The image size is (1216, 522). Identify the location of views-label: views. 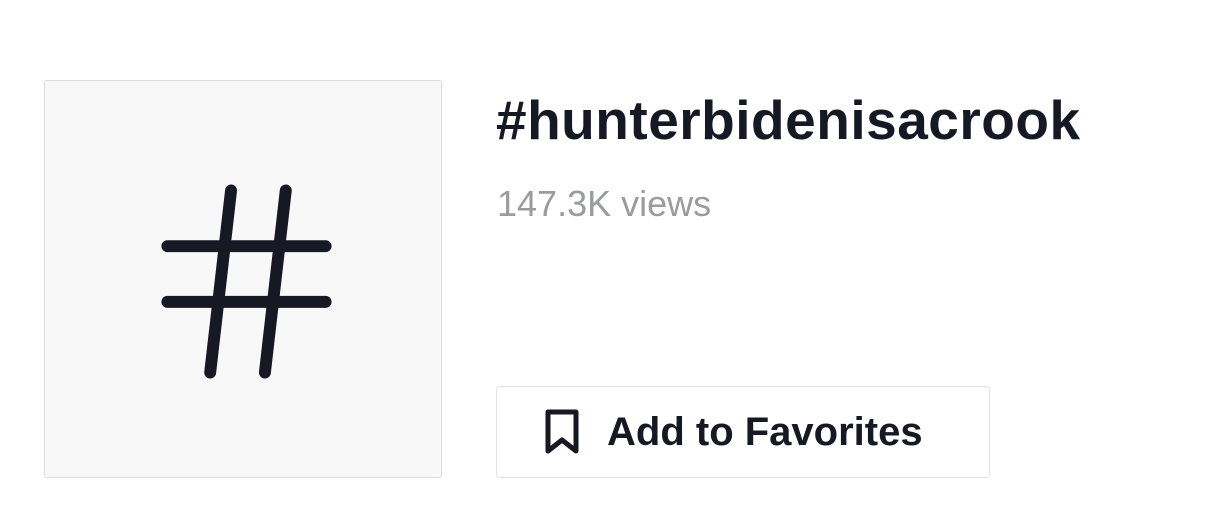
(666, 203).